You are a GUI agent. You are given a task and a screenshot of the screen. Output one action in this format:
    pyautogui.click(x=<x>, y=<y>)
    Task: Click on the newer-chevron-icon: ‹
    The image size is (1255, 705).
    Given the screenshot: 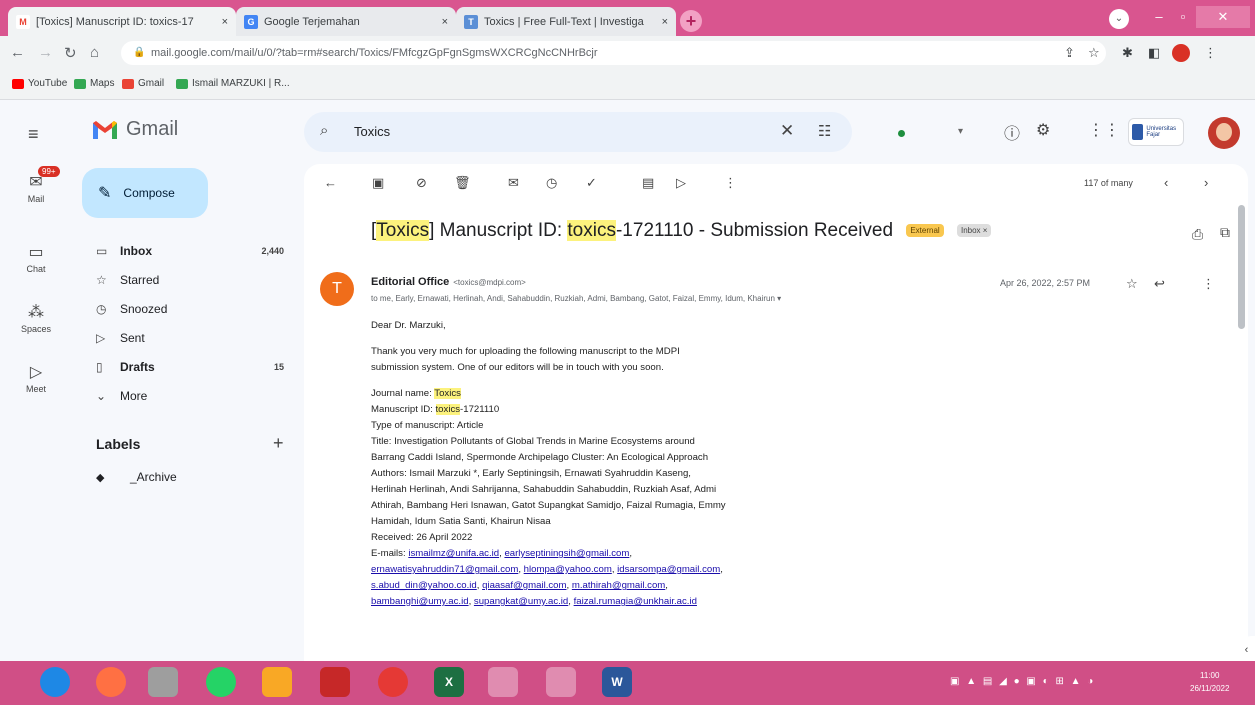 What is the action you would take?
    pyautogui.click(x=1166, y=182)
    